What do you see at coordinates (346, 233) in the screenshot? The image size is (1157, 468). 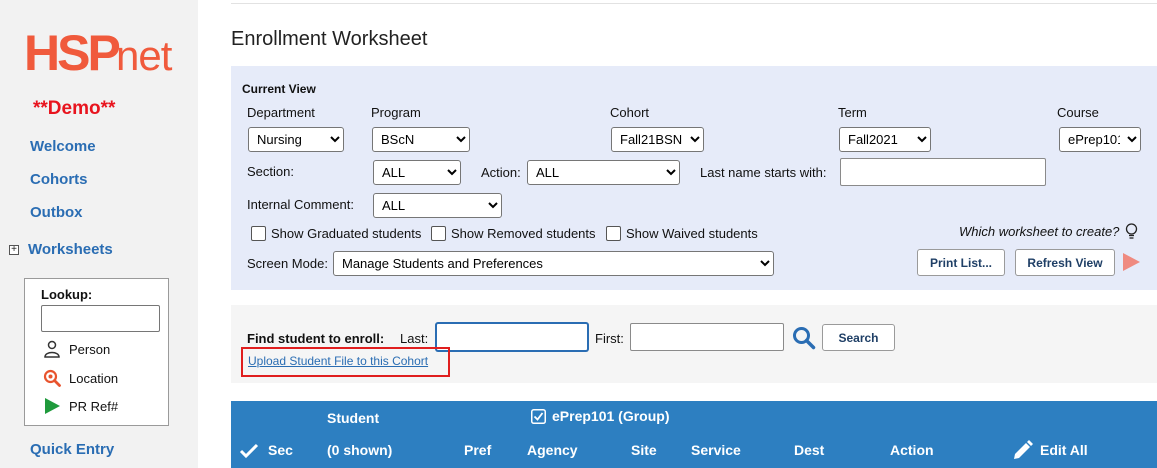 I see `show-graduated-label: Show Graduated students` at bounding box center [346, 233].